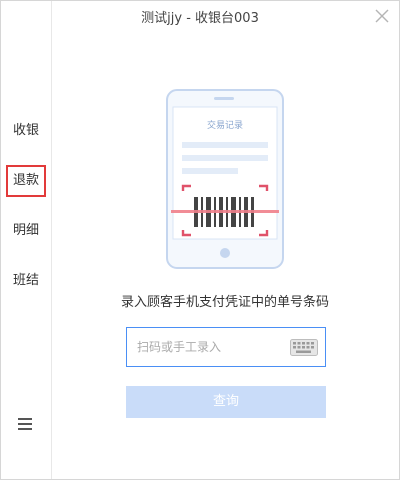  Describe the element at coordinates (225, 125) in the screenshot. I see `screen-title: 交易记录` at that location.